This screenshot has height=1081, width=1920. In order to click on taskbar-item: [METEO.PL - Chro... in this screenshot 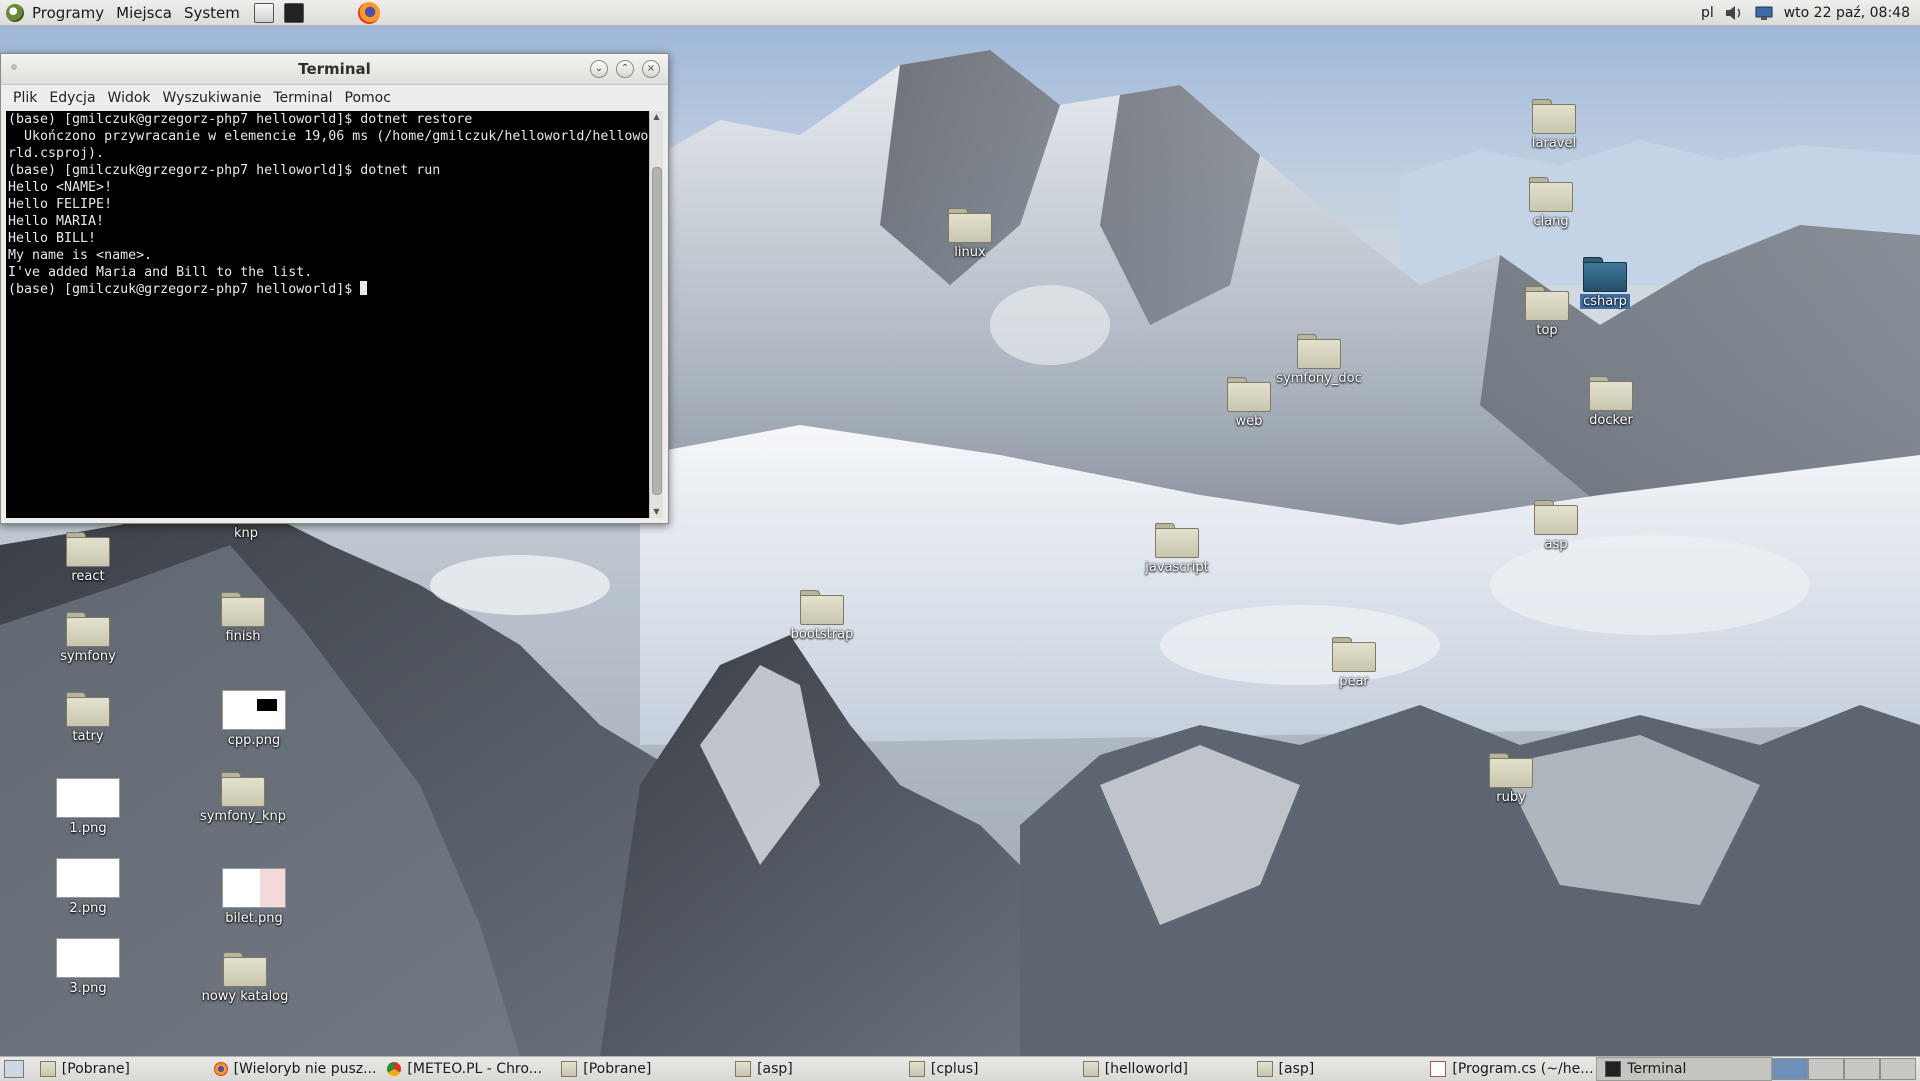, I will do `click(466, 1069)`.